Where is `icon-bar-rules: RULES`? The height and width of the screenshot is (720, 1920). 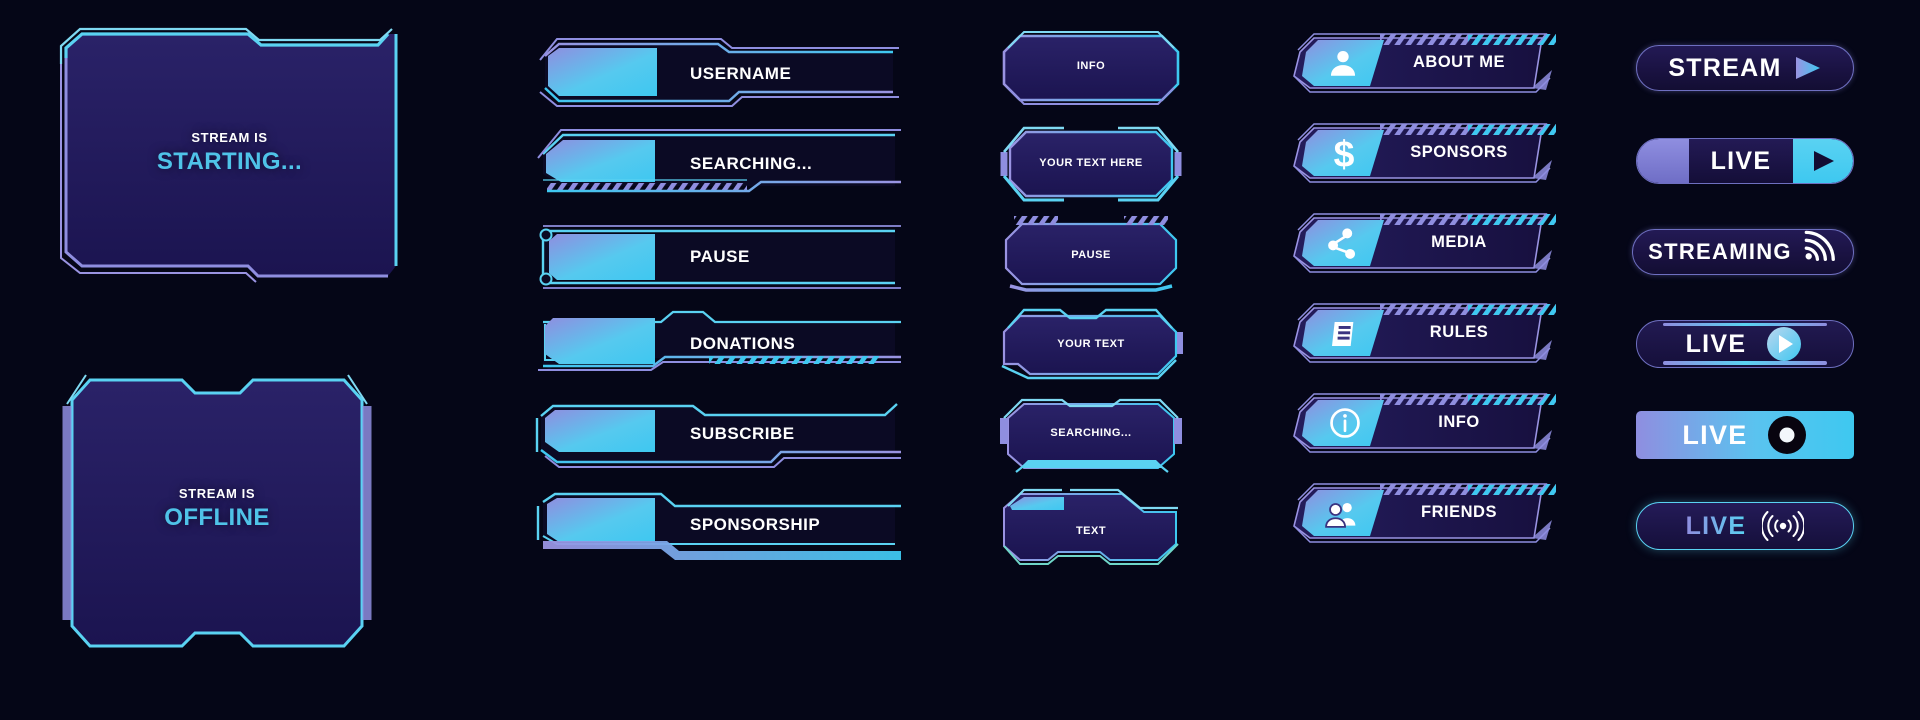 icon-bar-rules: RULES is located at coordinates (1420, 335).